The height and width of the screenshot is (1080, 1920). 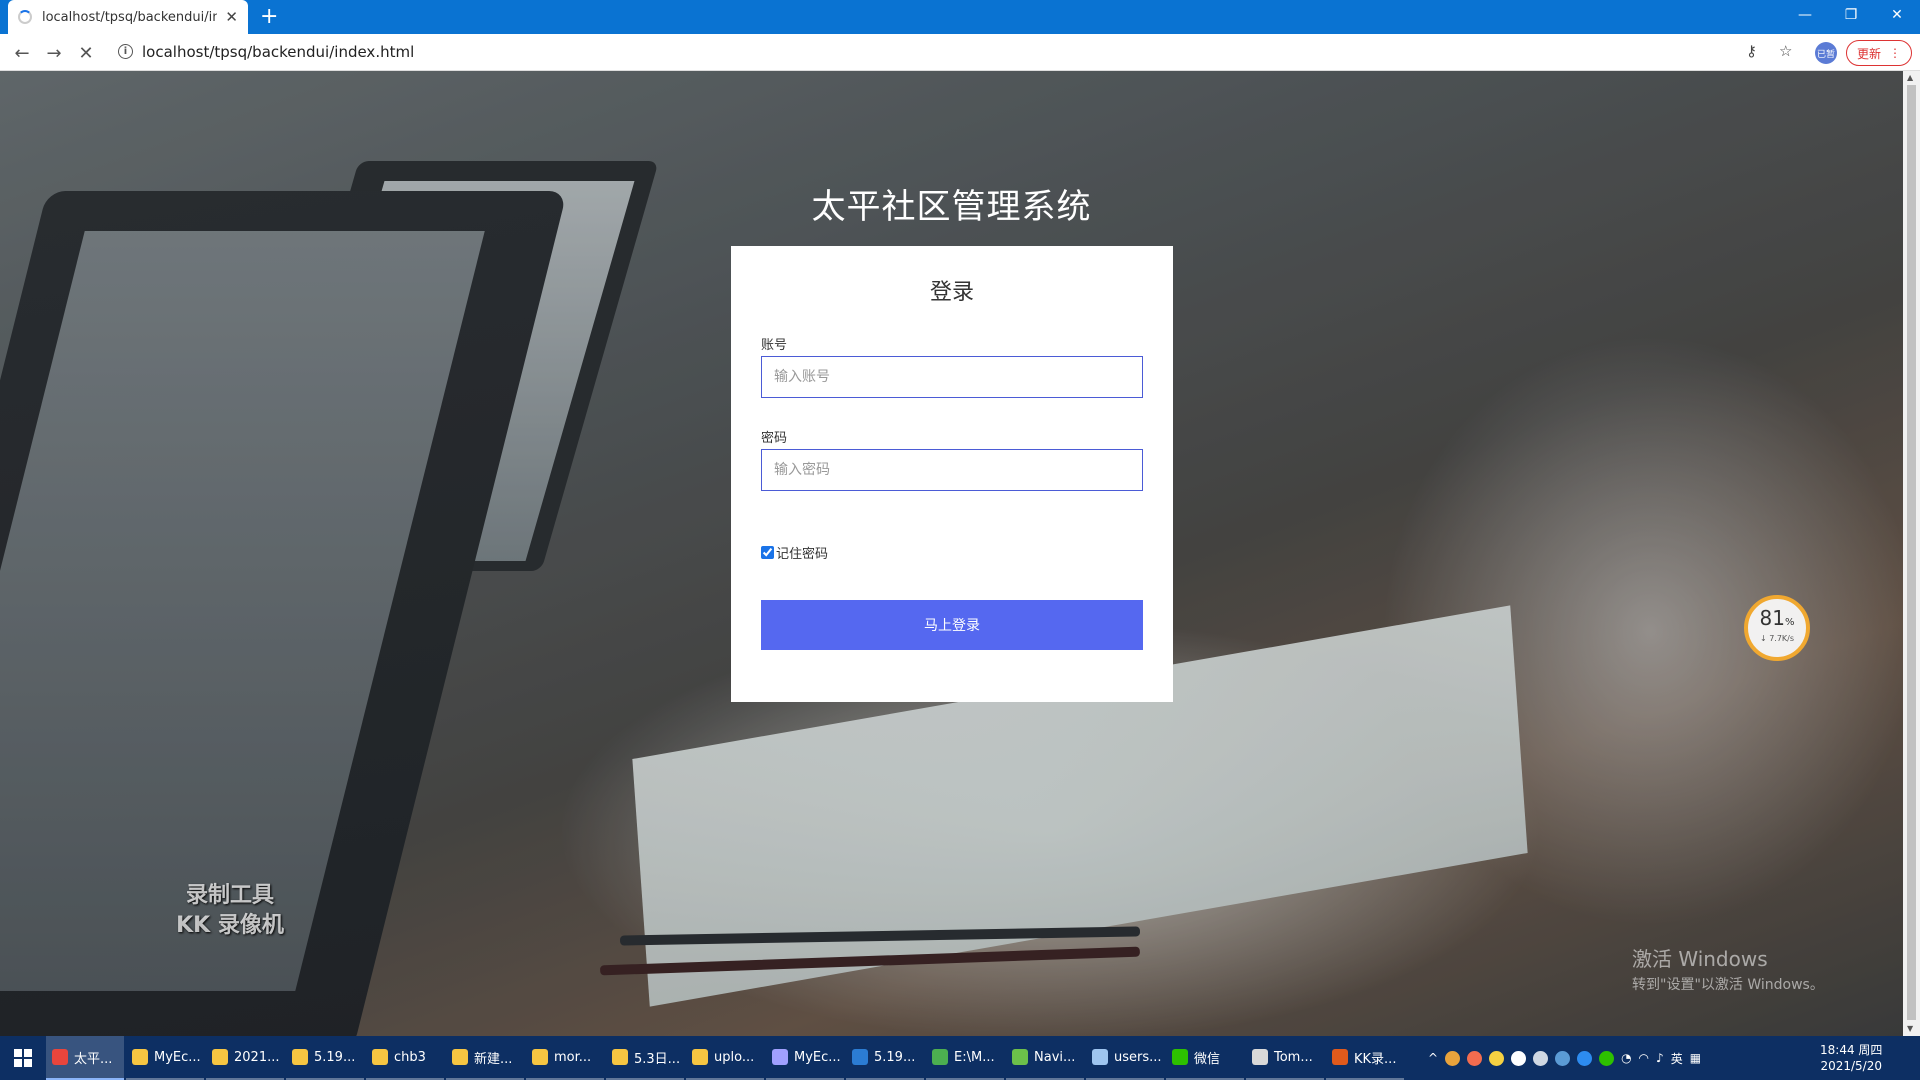 What do you see at coordinates (230, 925) in the screenshot?
I see `watermark-line2: KK 录像机` at bounding box center [230, 925].